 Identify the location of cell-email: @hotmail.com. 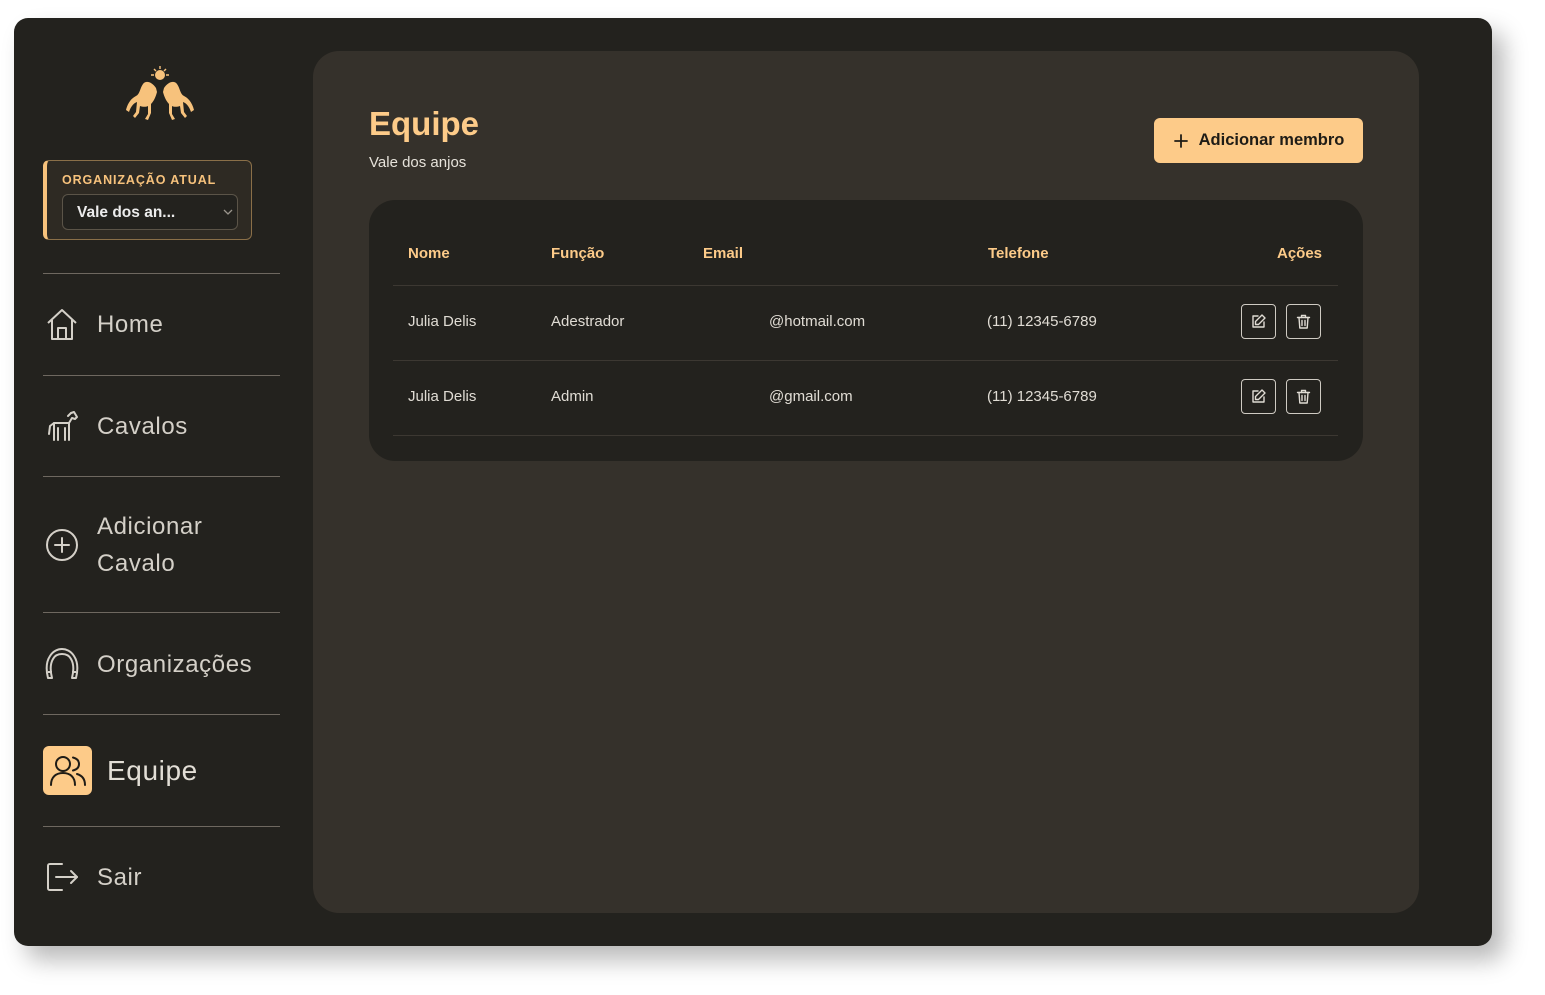
(817, 321).